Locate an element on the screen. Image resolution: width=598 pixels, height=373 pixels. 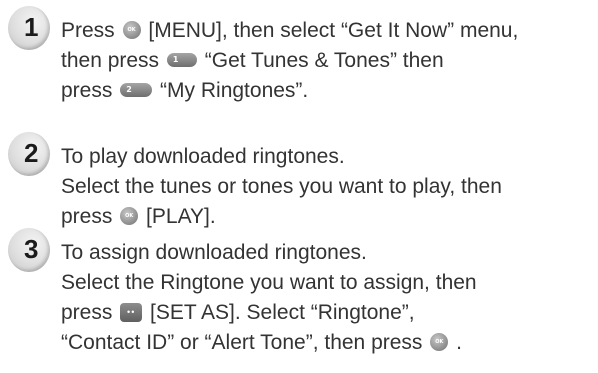
step-number: 3 is located at coordinates (31, 249).